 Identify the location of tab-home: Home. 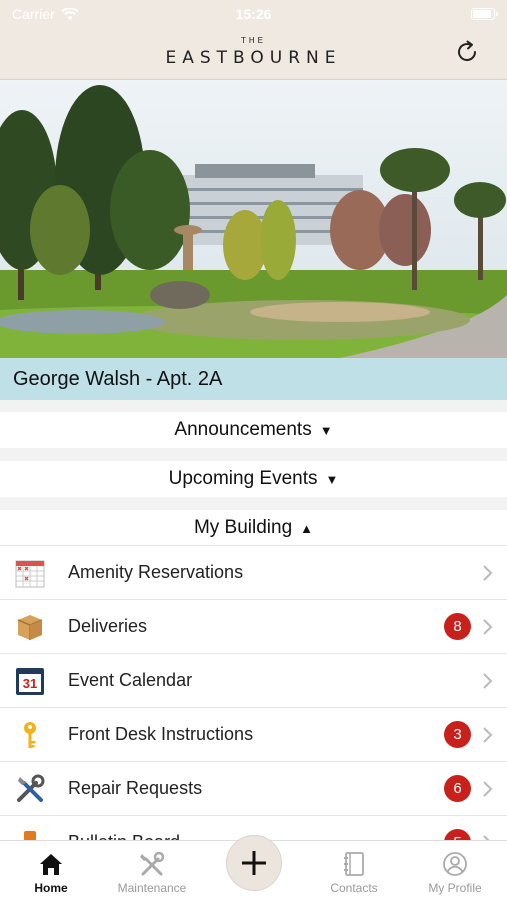
(51, 871).